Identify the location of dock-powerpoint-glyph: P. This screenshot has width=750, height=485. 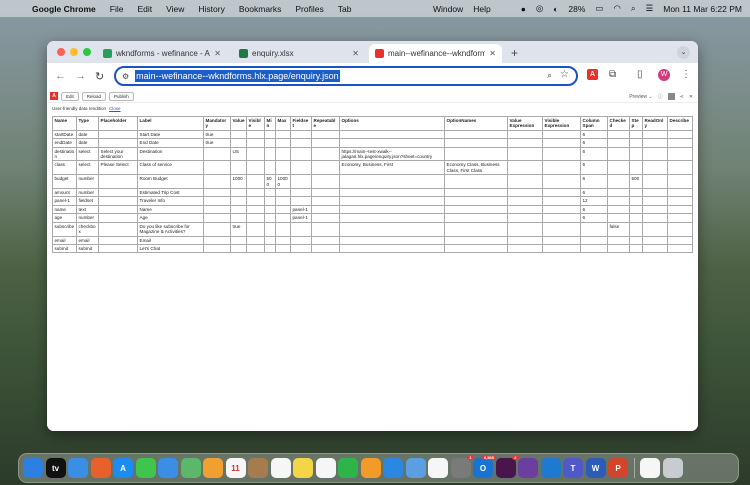
(618, 468).